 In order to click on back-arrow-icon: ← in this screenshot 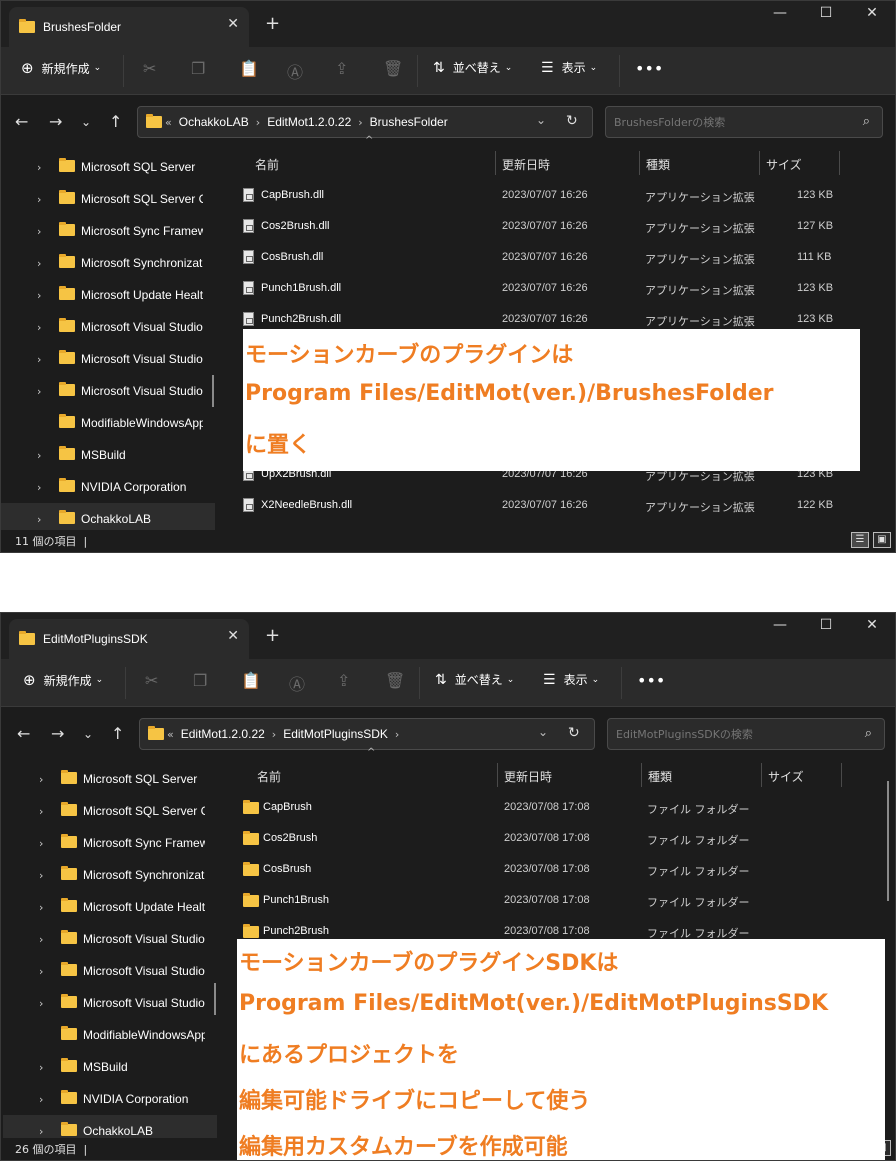, I will do `click(23, 733)`.